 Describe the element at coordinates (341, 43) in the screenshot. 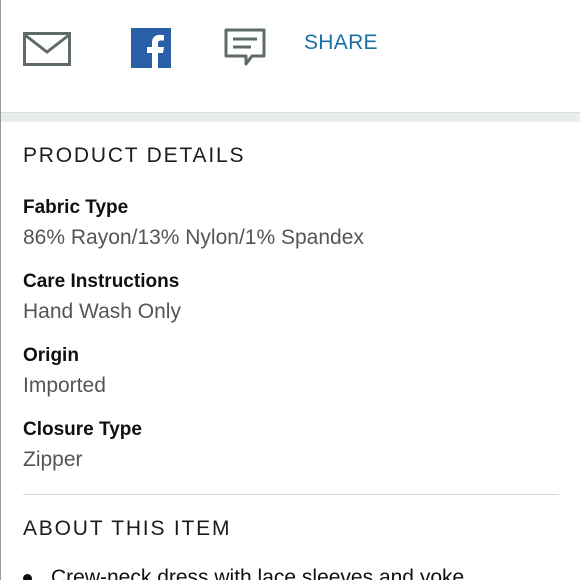

I see `share-link: SHARE` at that location.